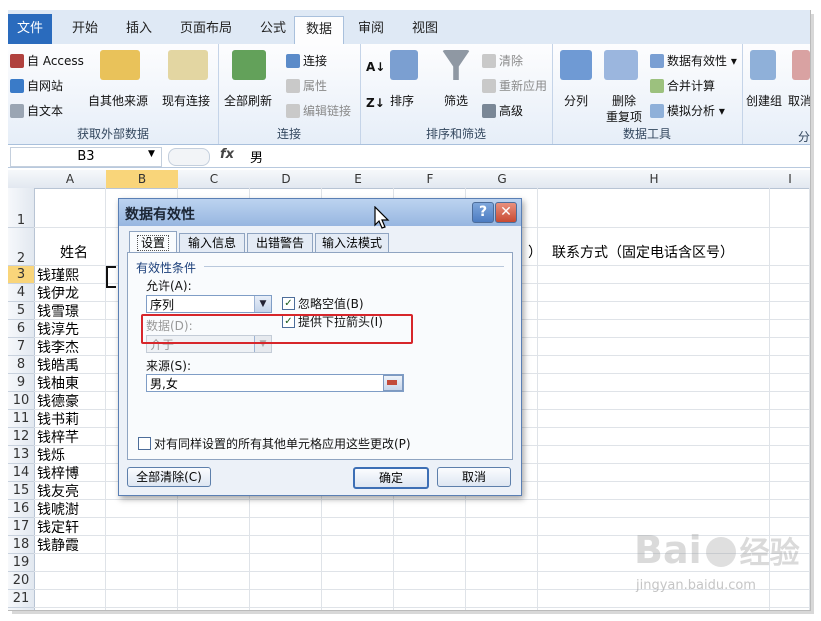 The width and height of the screenshot is (821, 621). What do you see at coordinates (214, 179) in the screenshot?
I see `column-header-c: C` at bounding box center [214, 179].